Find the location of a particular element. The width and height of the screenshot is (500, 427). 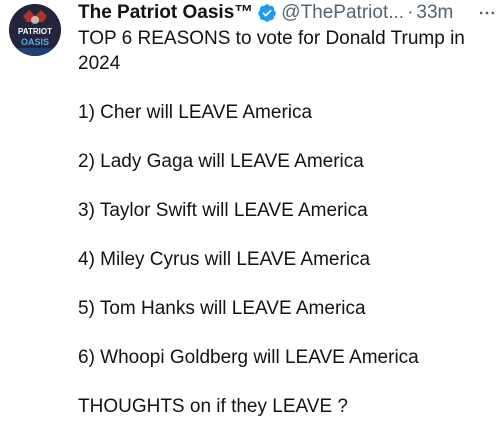

tweet-header: The Patriot Oasis™ @ThePatriot... · 33m is located at coordinates (285, 13).